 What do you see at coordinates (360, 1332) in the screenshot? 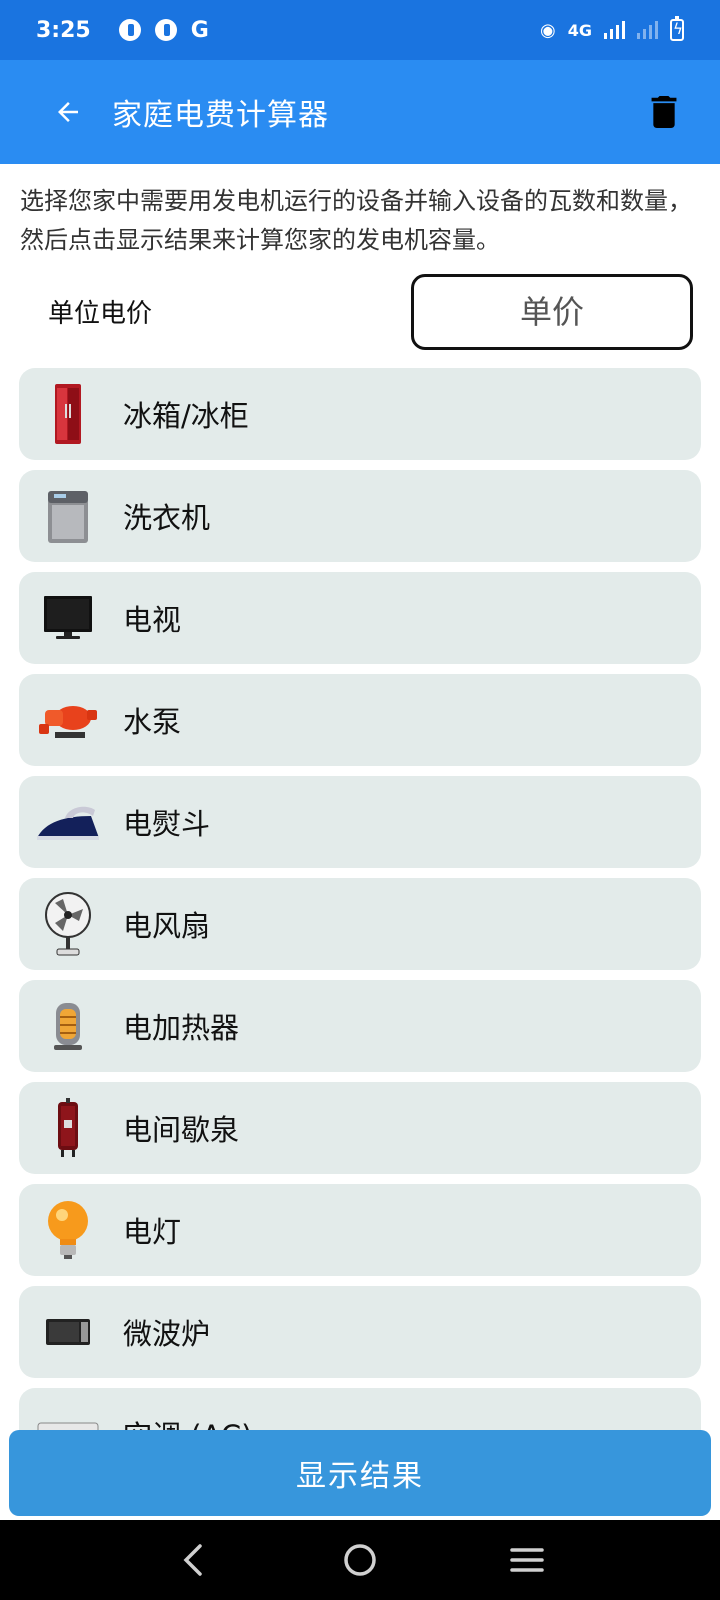
I see `device-item-microwave: 微波炉` at bounding box center [360, 1332].